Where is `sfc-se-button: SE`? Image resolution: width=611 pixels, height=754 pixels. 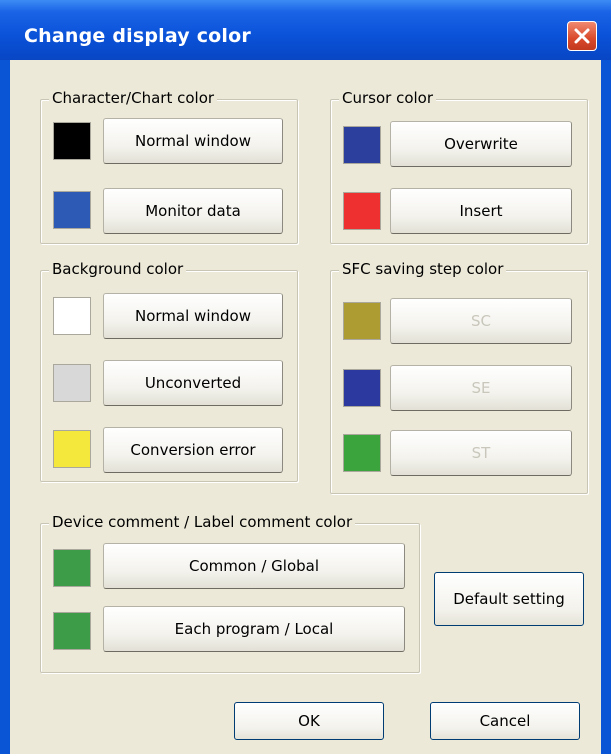
sfc-se-button: SE is located at coordinates (481, 388).